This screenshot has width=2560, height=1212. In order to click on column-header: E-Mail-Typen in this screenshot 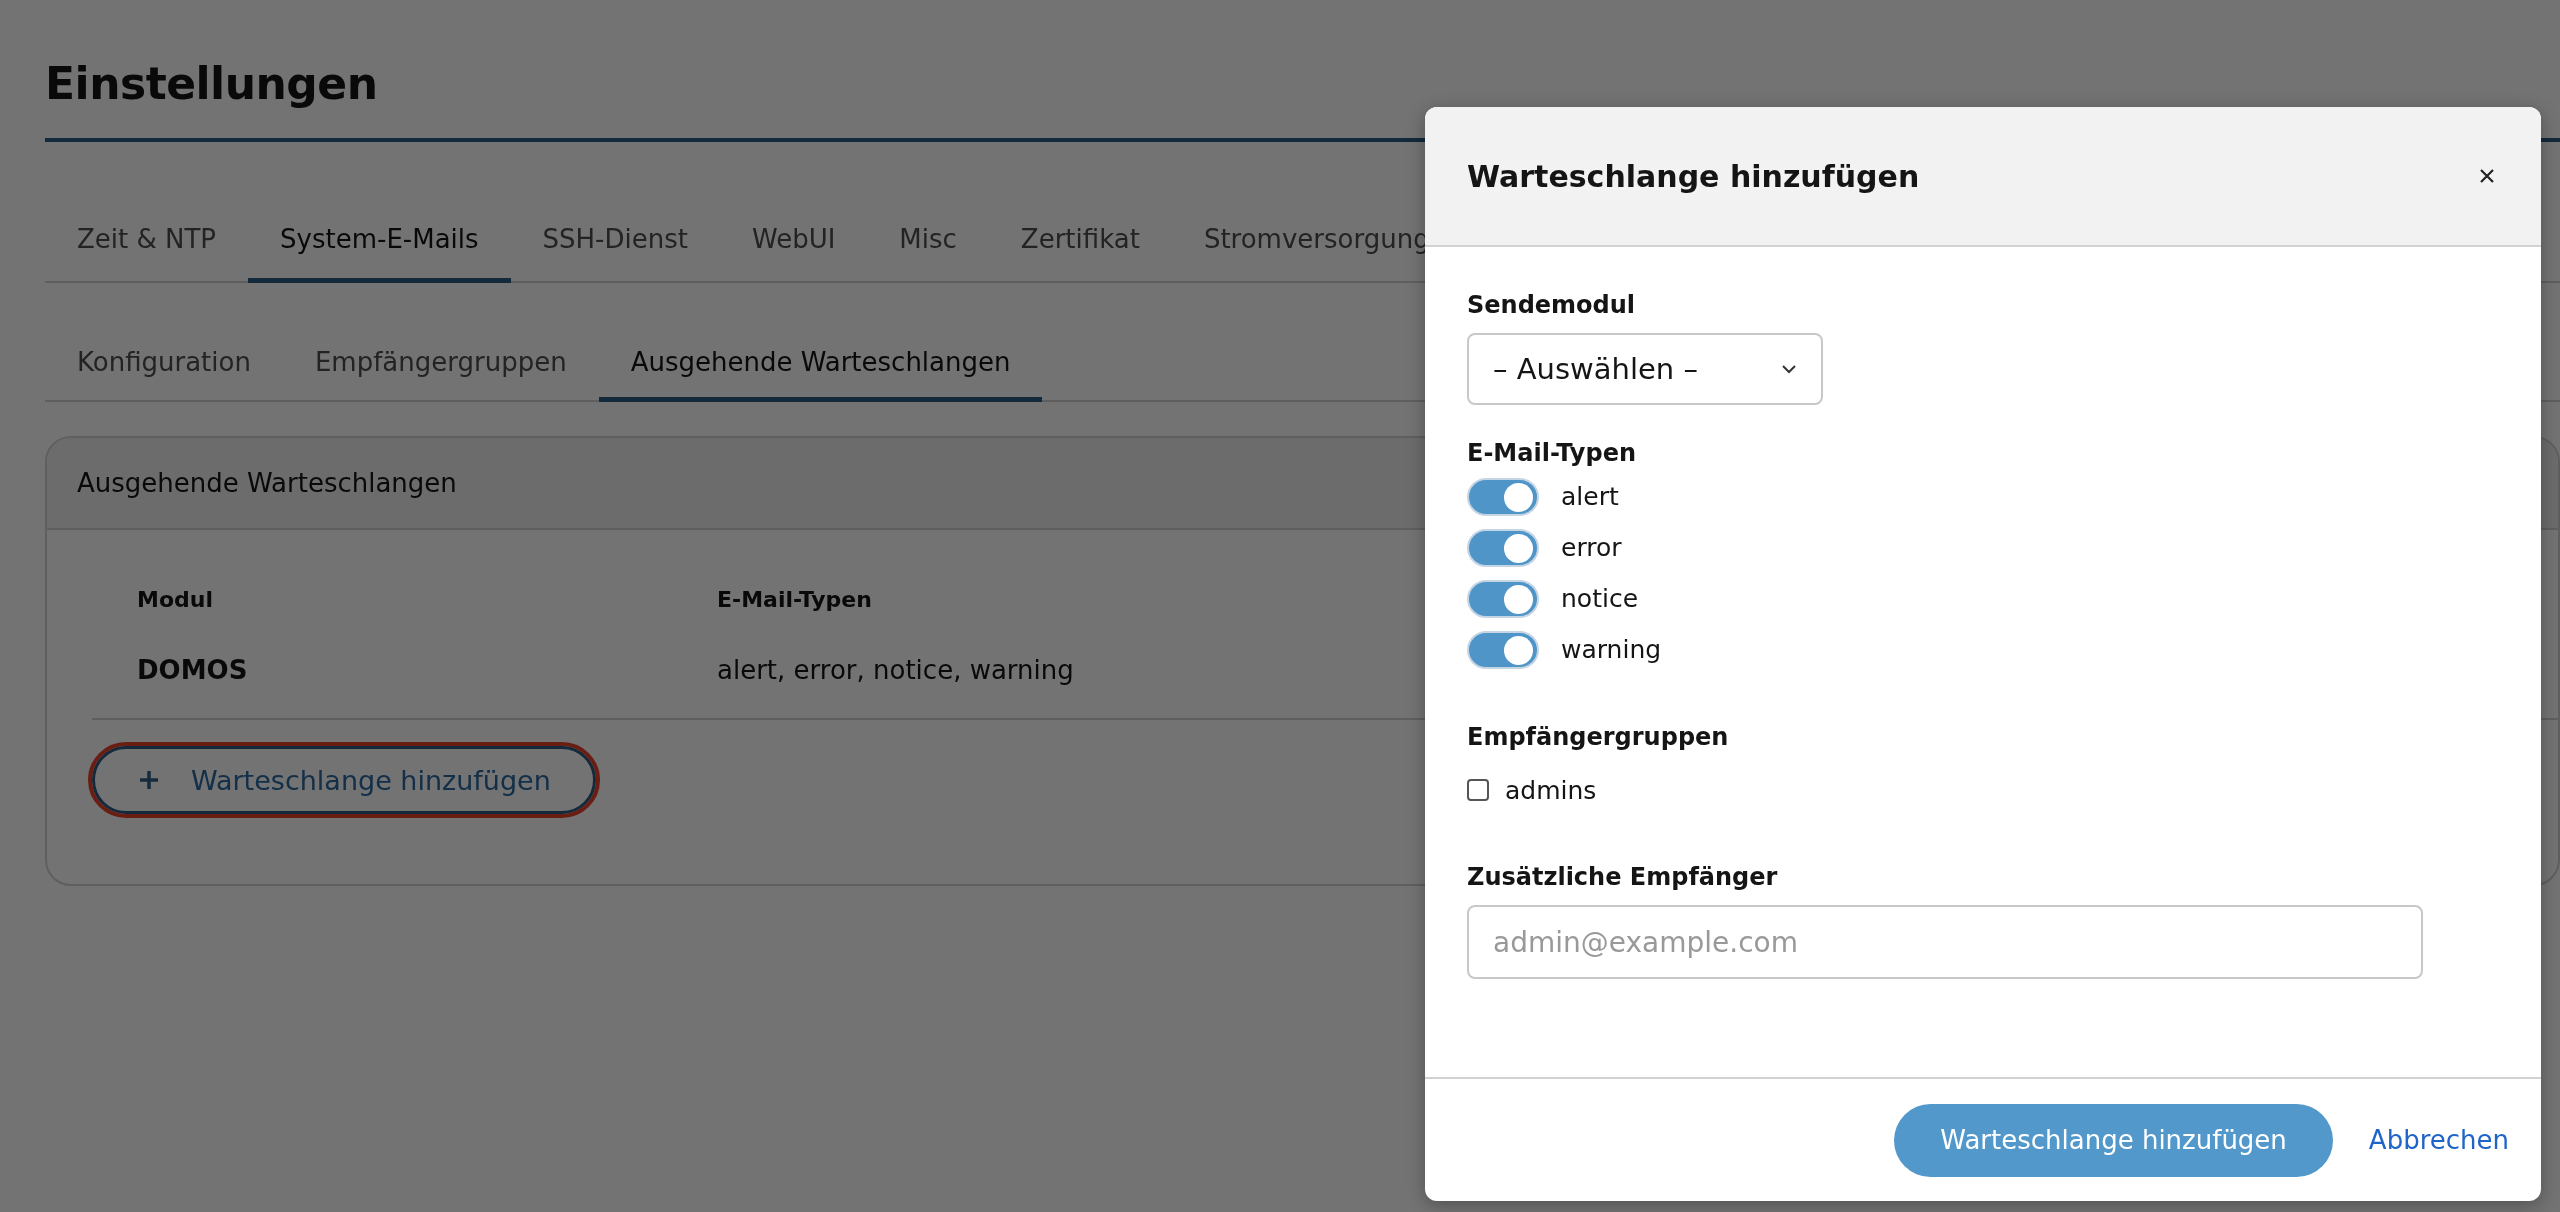, I will do `click(795, 600)`.